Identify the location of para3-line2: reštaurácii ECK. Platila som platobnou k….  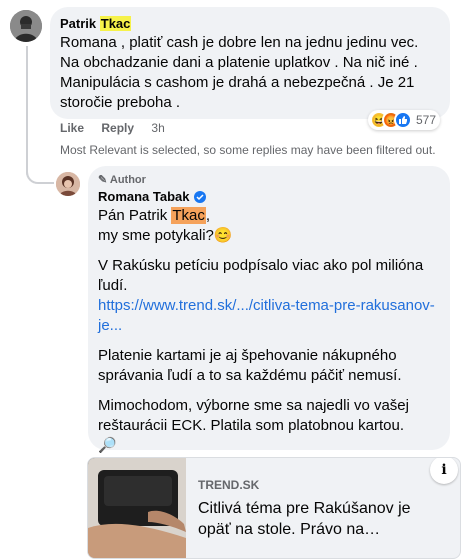
(251, 425).